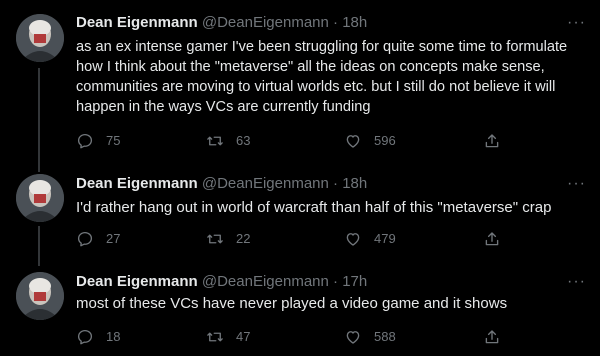 The width and height of the screenshot is (600, 356). What do you see at coordinates (113, 140) in the screenshot?
I see `reply-count: 75` at bounding box center [113, 140].